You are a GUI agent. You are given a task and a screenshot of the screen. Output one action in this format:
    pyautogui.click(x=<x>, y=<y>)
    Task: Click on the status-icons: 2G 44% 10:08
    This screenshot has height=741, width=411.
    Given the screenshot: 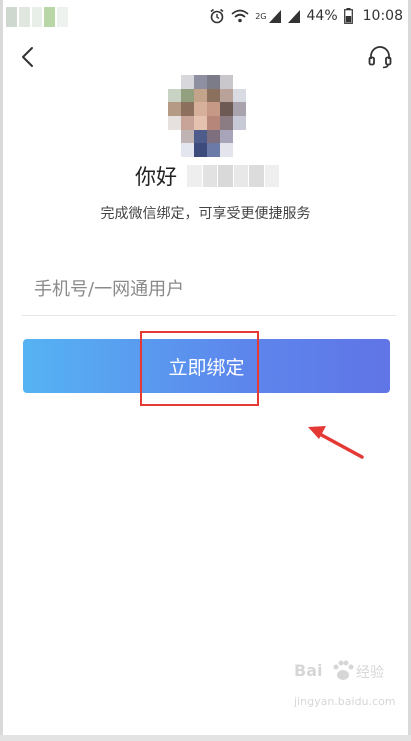 What is the action you would take?
    pyautogui.click(x=306, y=16)
    